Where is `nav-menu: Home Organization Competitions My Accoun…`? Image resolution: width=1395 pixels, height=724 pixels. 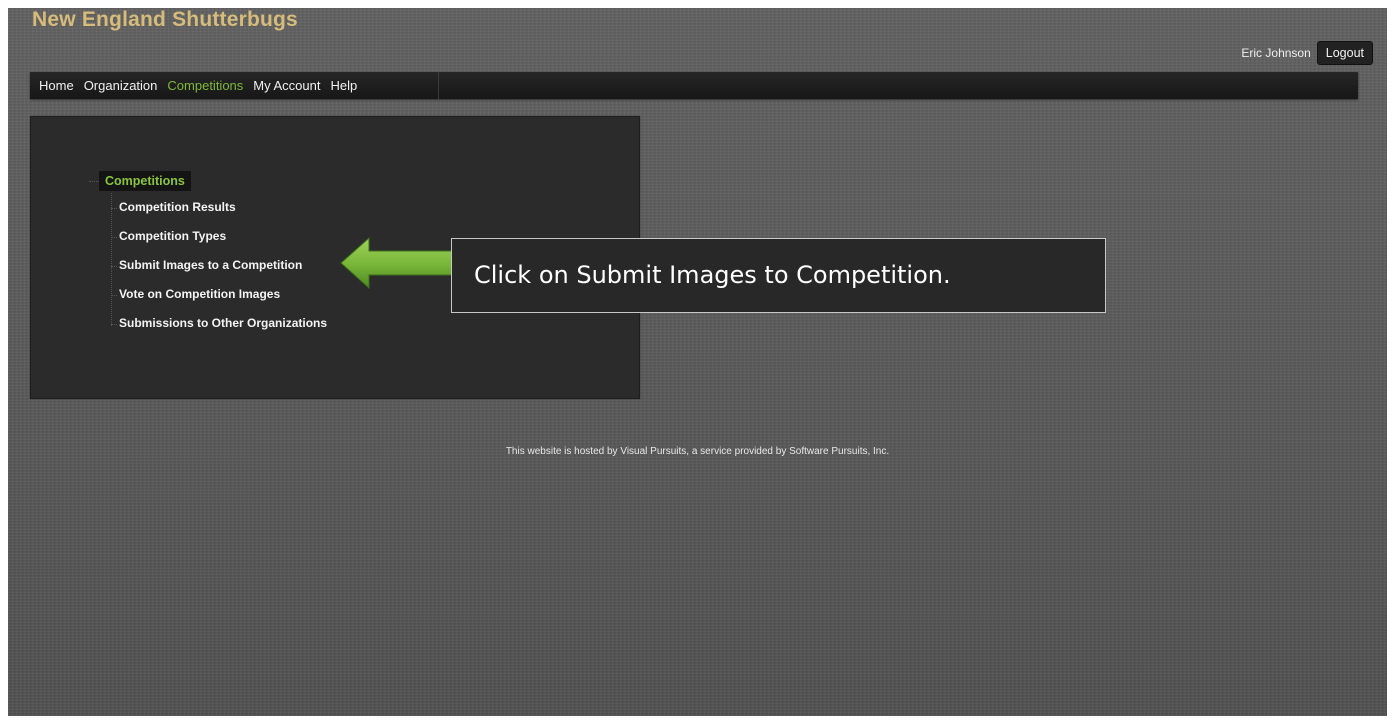 nav-menu: Home Organization Competitions My Accoun… is located at coordinates (234, 85).